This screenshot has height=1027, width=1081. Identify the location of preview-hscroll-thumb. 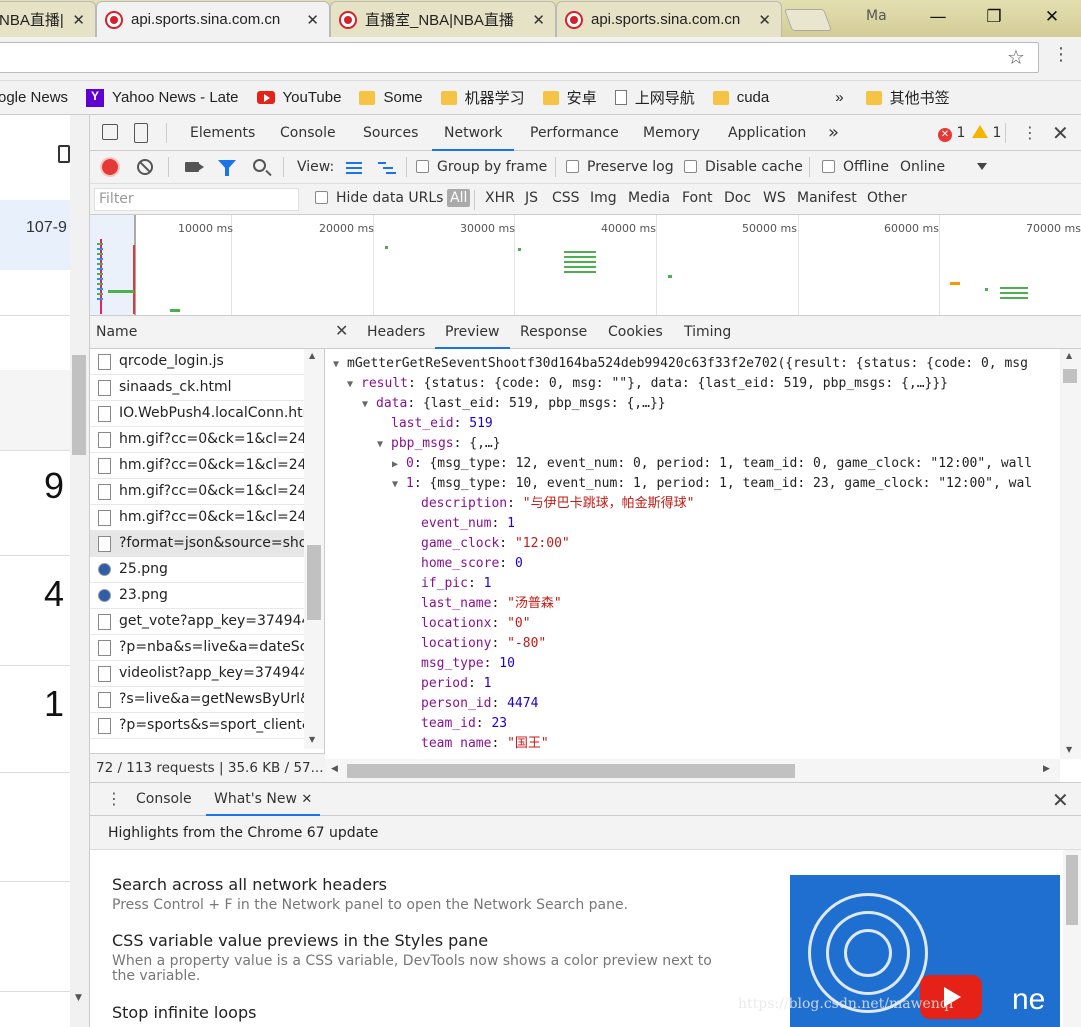
(571, 771).